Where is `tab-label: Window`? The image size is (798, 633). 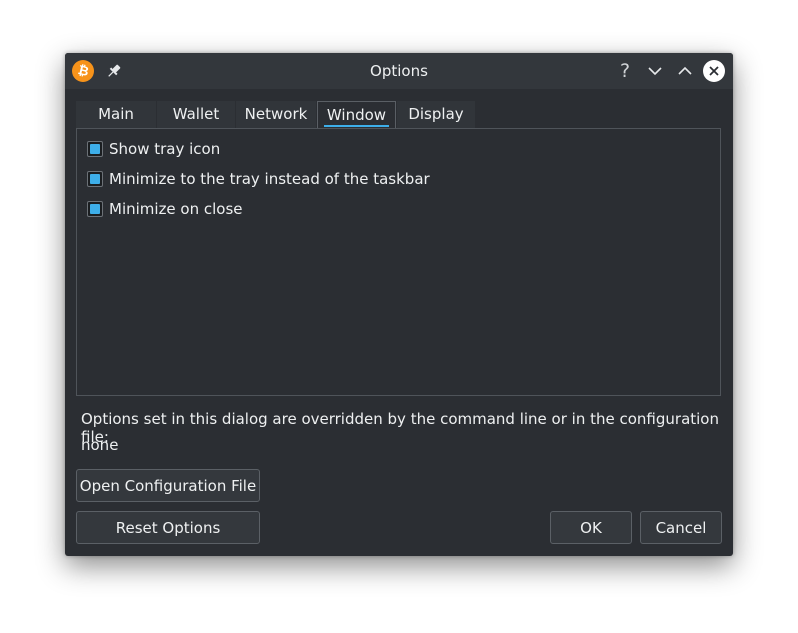
tab-label: Window is located at coordinates (356, 116).